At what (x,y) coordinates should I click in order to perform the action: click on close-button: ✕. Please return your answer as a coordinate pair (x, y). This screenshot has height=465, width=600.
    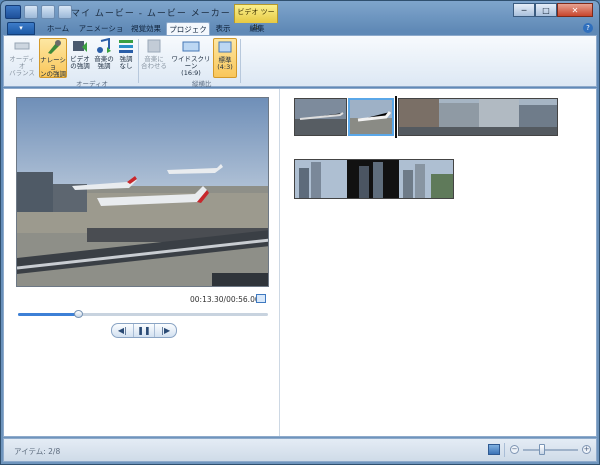
    Looking at the image, I should click on (575, 10).